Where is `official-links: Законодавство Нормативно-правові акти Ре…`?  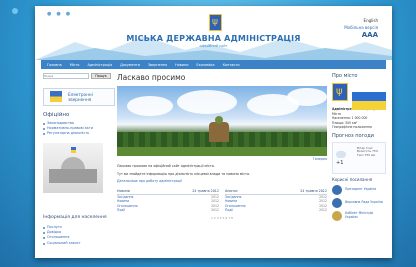
official-links: Законодавство Нормативно-правові акти Ре… is located at coordinates (78, 129).